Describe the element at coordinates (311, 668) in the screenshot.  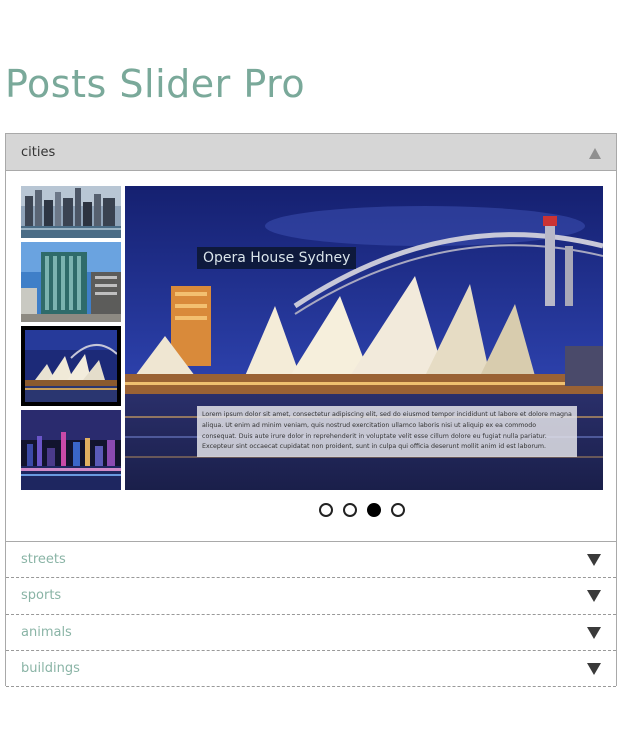
I see `accordion-item-buildings: buildings` at that location.